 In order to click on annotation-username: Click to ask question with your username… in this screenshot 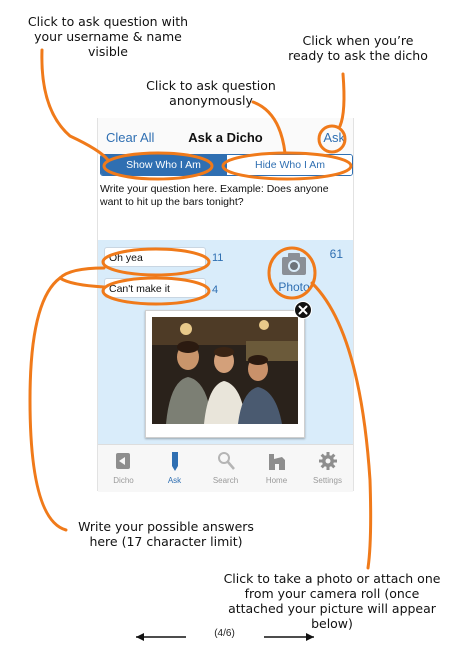, I will do `click(108, 36)`.